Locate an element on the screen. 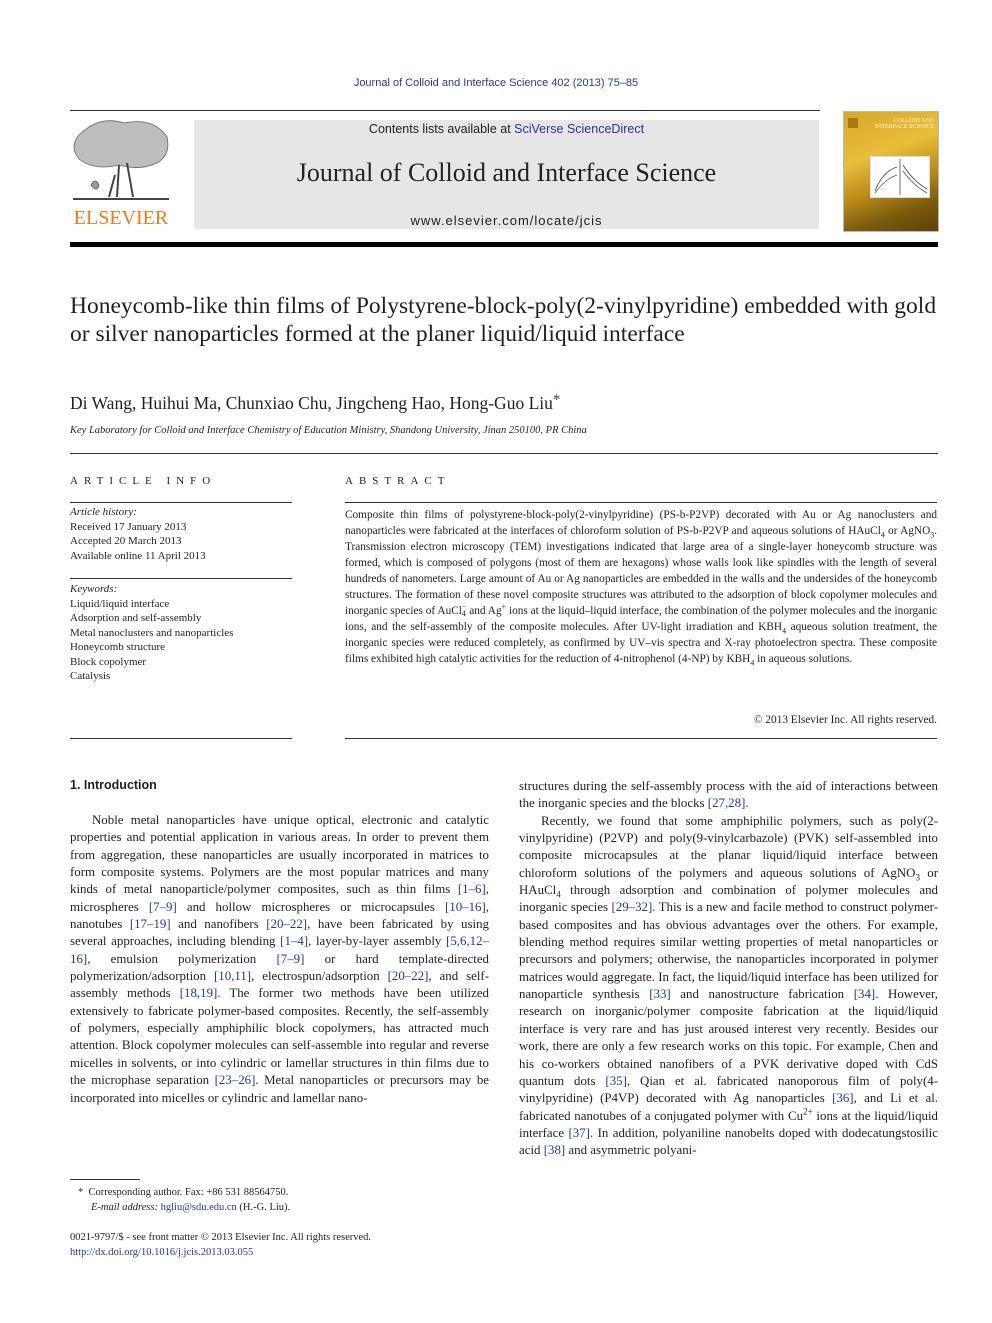 The image size is (992, 1323). email-label: E-mail address: is located at coordinates (124, 1207).